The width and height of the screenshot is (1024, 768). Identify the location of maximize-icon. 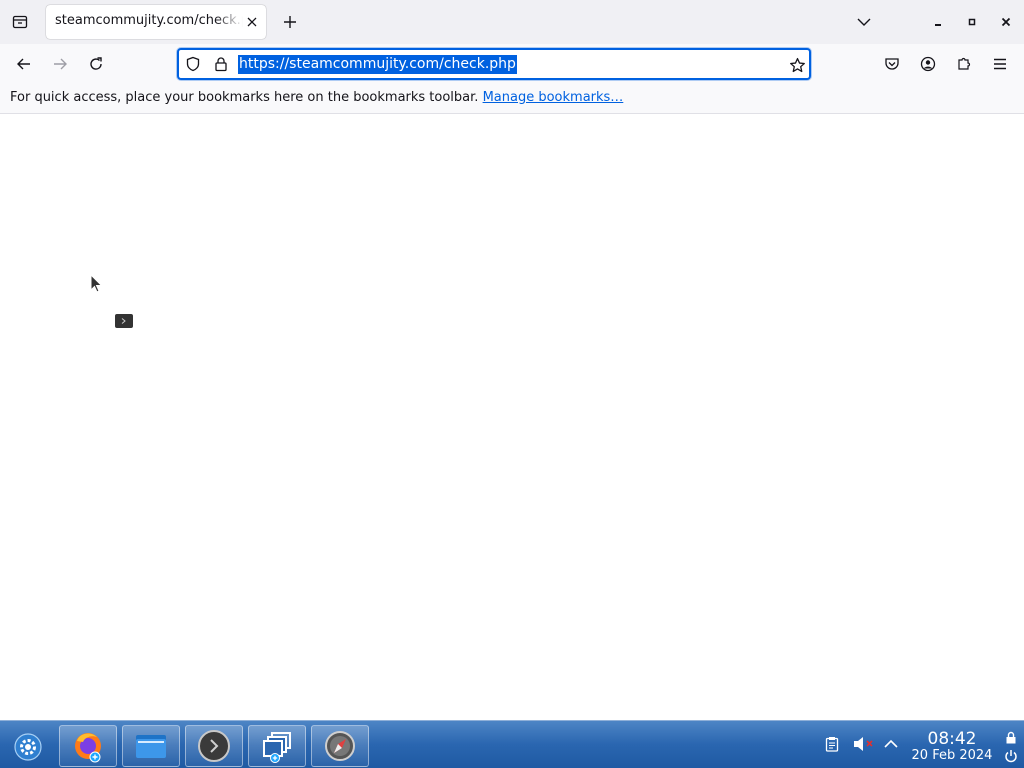
(972, 22).